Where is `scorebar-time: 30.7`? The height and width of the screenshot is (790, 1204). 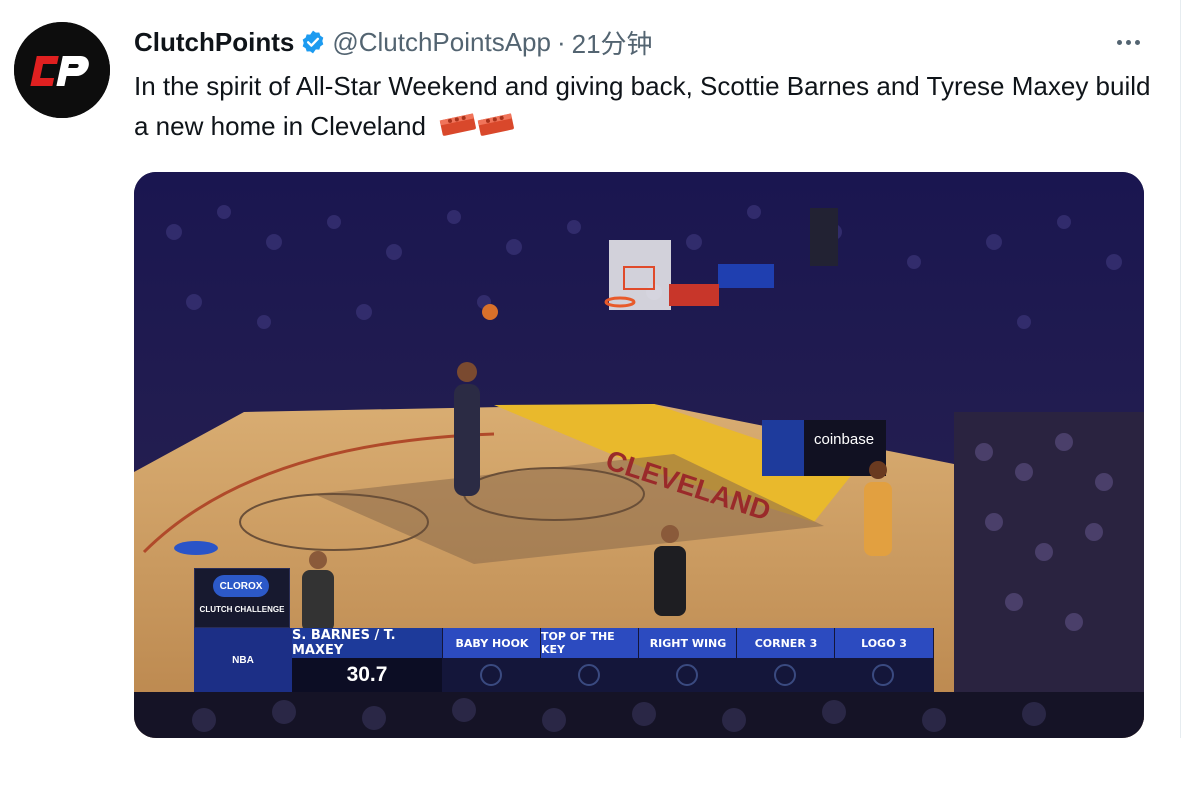
scorebar-time: 30.7 is located at coordinates (367, 675).